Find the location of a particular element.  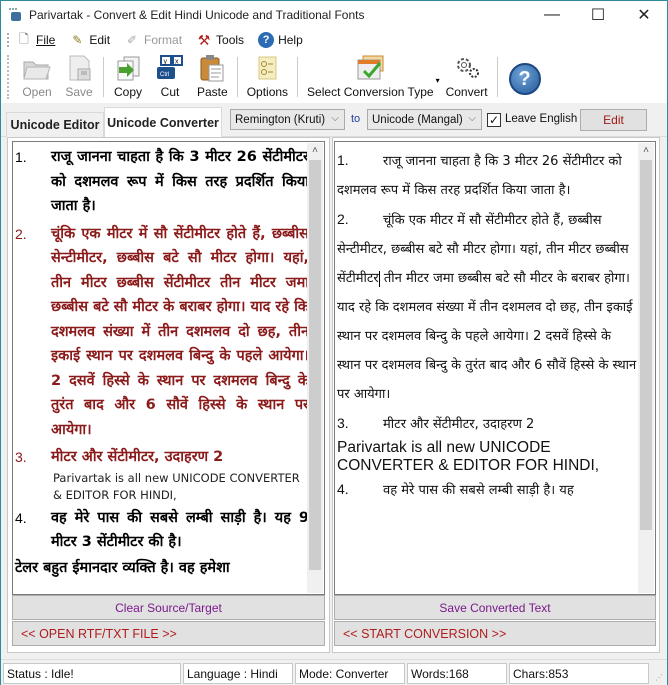

conversion-check-icon is located at coordinates (370, 68).